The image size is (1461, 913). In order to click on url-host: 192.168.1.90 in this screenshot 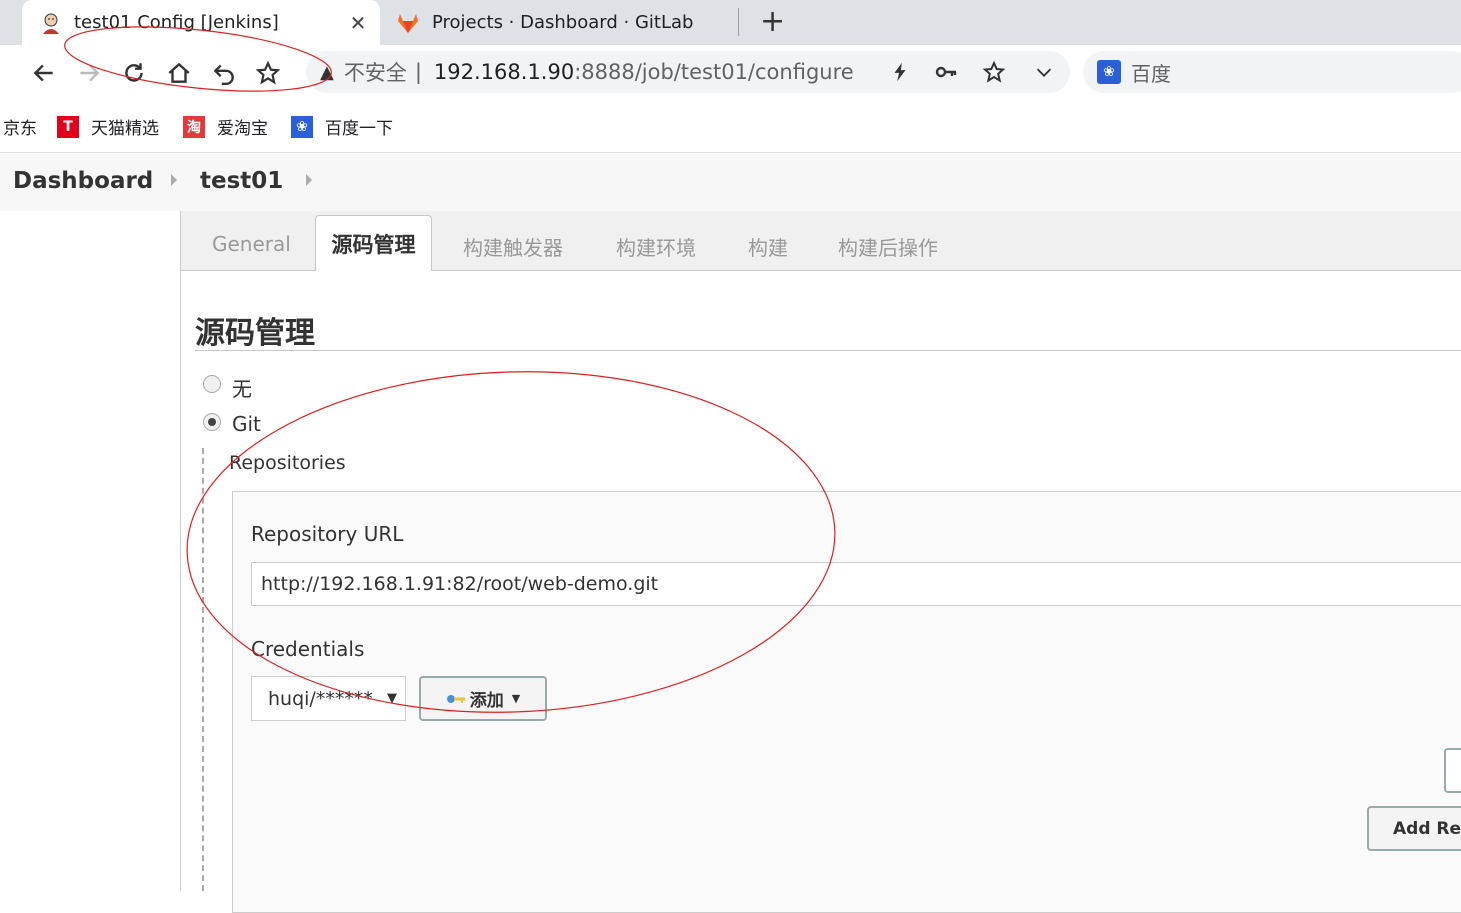, I will do `click(504, 72)`.